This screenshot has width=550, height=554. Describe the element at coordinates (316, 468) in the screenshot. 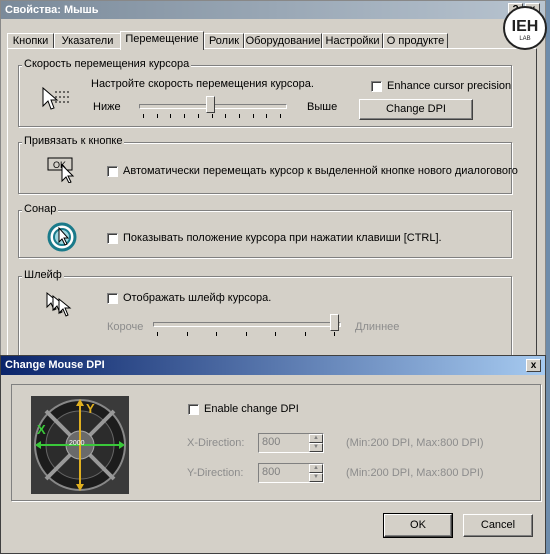

I see `y-up-arrow-icon: ▲` at that location.